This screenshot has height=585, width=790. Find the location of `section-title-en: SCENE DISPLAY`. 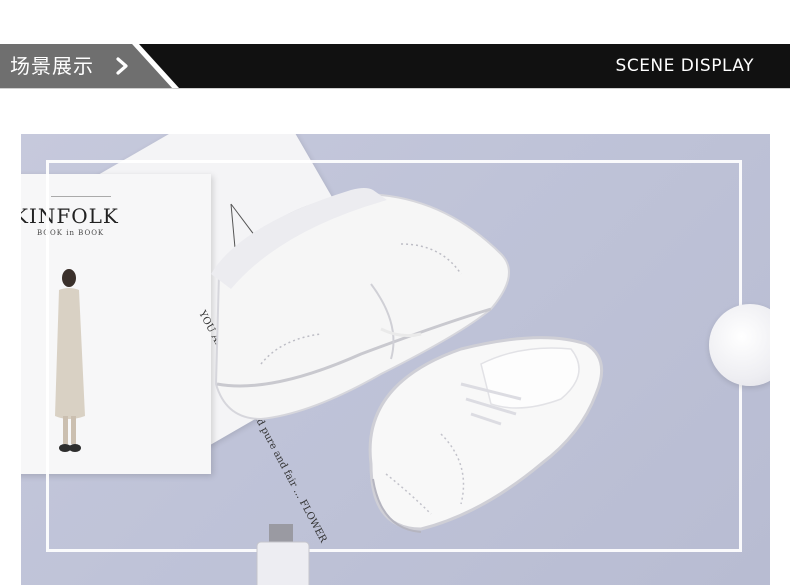

section-title-en: SCENE DISPLAY is located at coordinates (684, 66).